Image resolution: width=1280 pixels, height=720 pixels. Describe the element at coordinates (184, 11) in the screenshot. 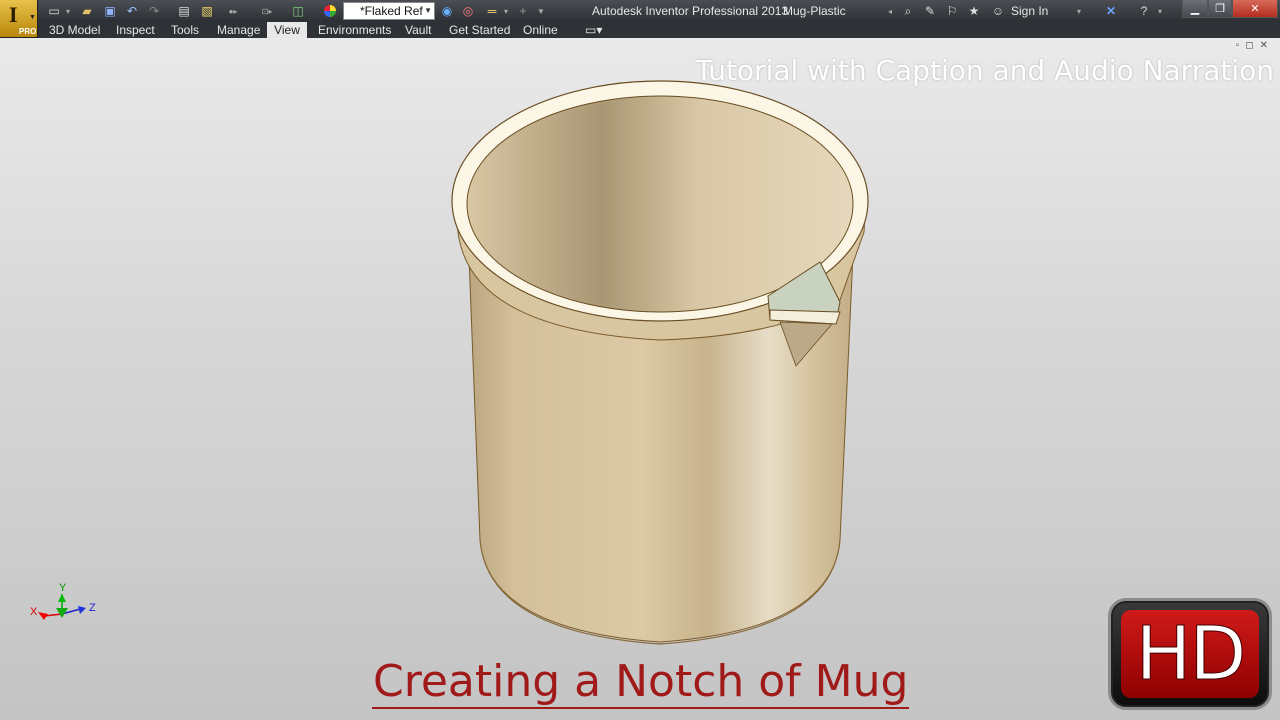

I see `return-icon: ▤` at that location.